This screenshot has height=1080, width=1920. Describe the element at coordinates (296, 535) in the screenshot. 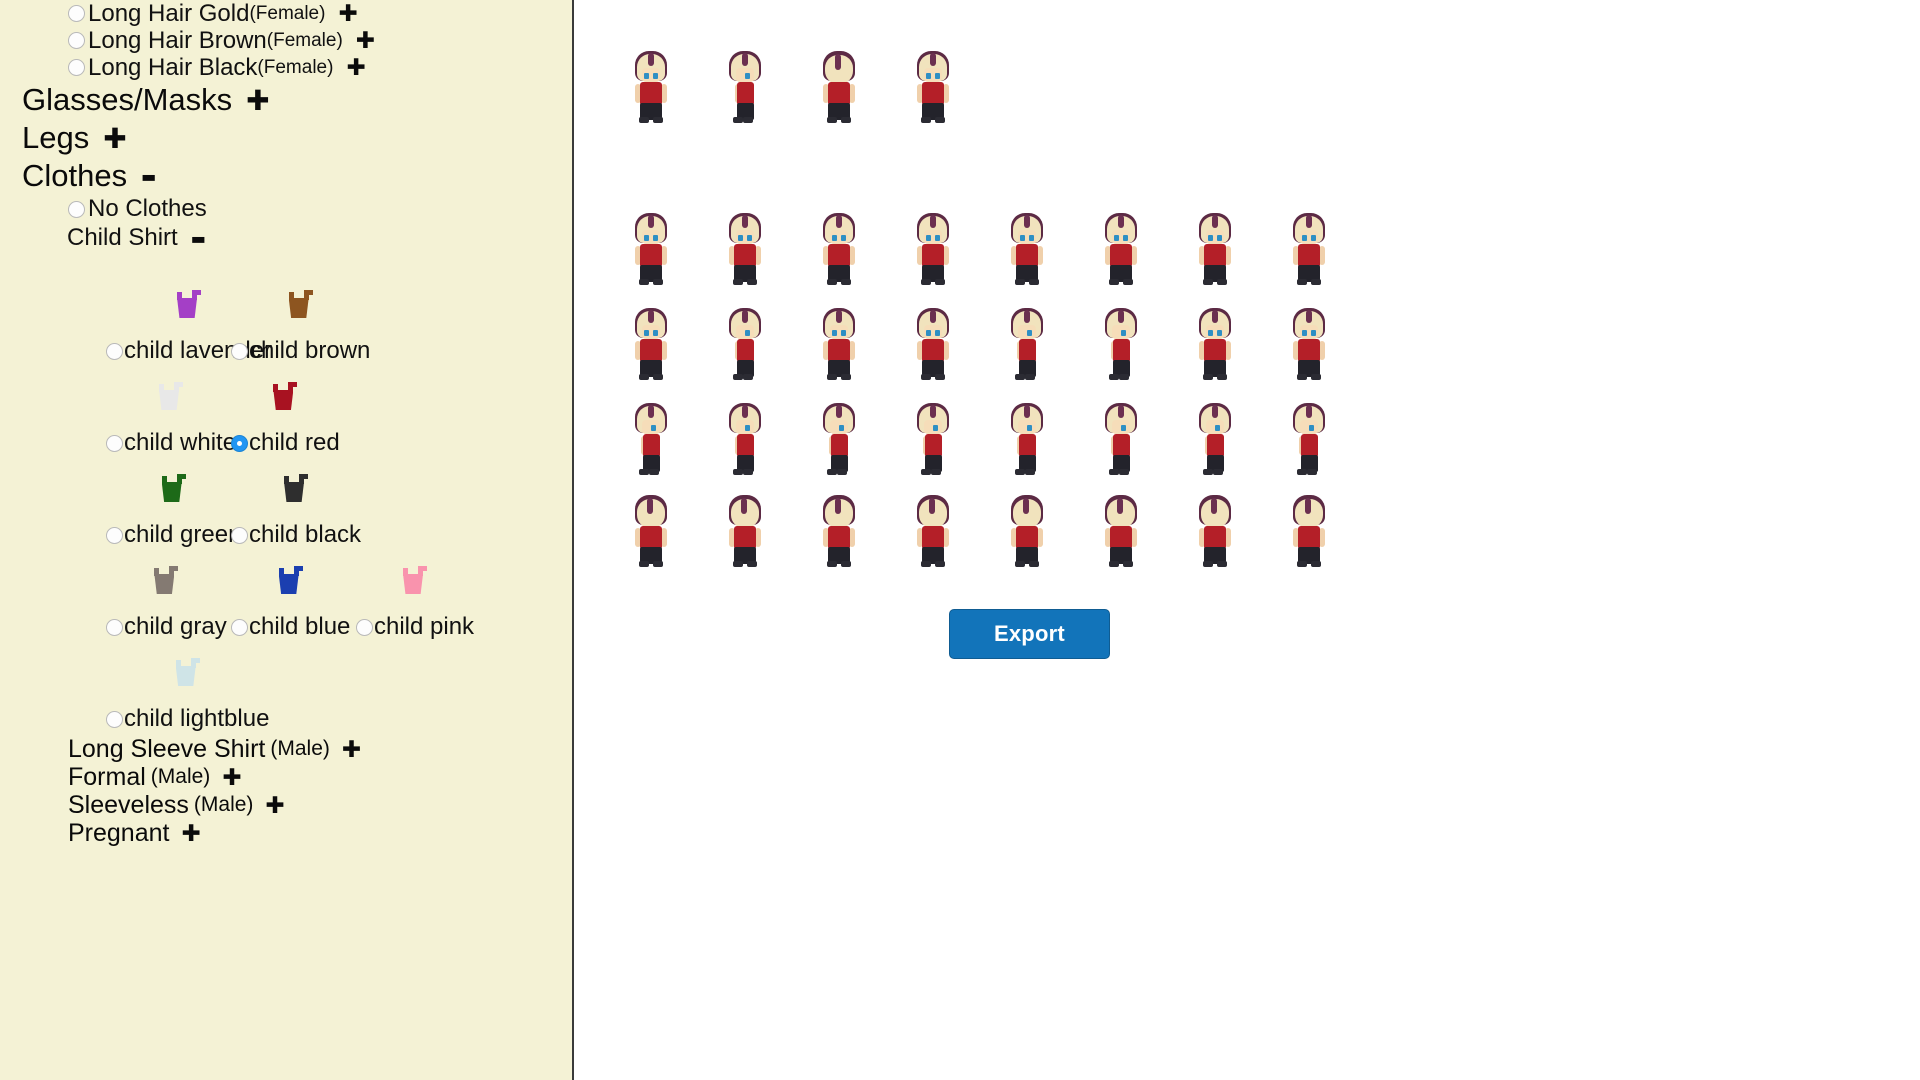

I see `shirt-color-label-row: child black` at that location.